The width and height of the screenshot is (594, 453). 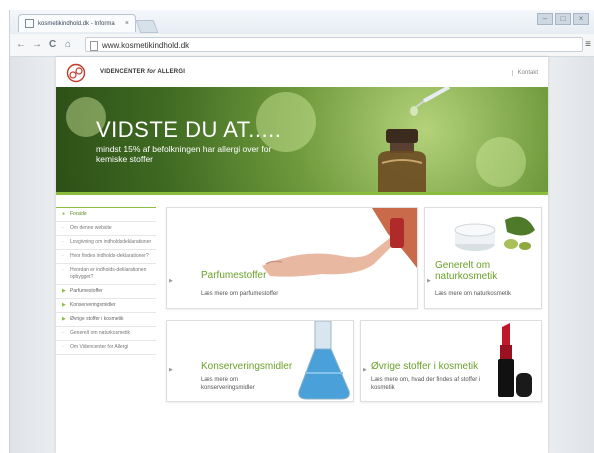 What do you see at coordinates (588, 44) in the screenshot?
I see `menu-icon: ≡` at bounding box center [588, 44].